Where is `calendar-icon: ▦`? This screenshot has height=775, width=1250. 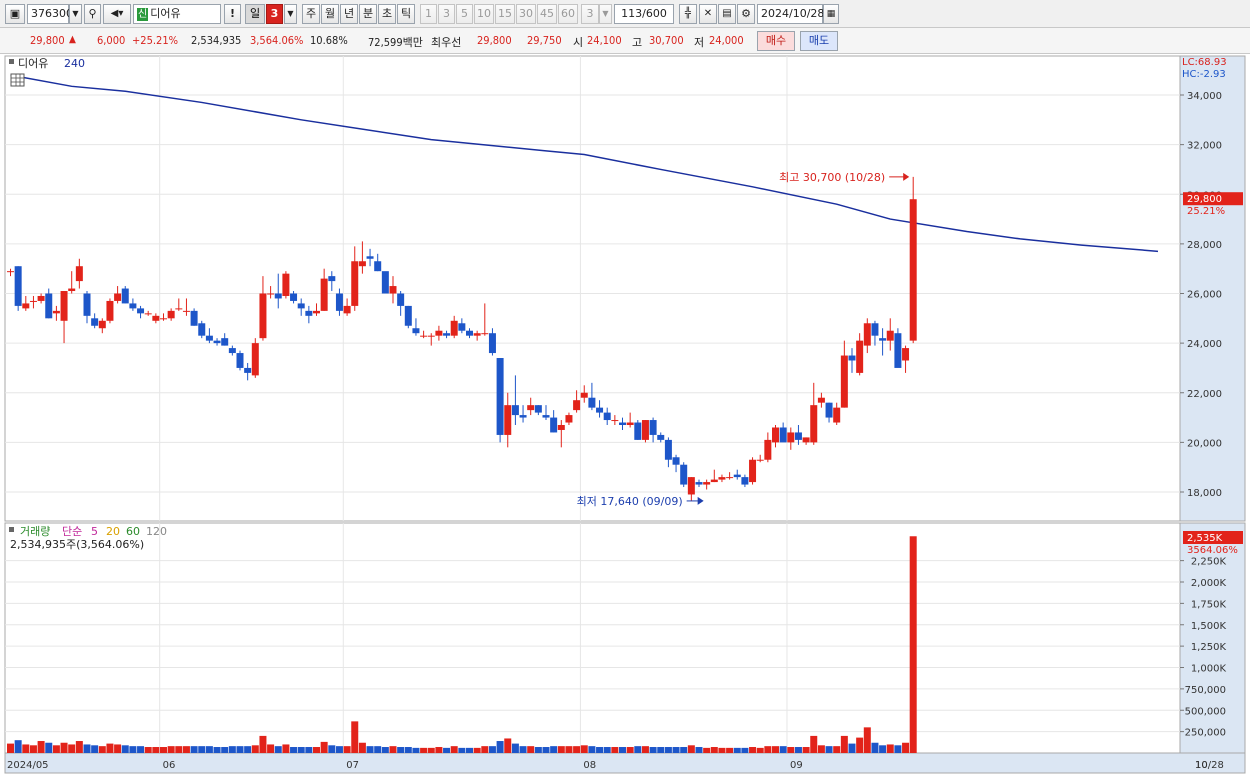
calendar-icon: ▦ is located at coordinates (831, 14).